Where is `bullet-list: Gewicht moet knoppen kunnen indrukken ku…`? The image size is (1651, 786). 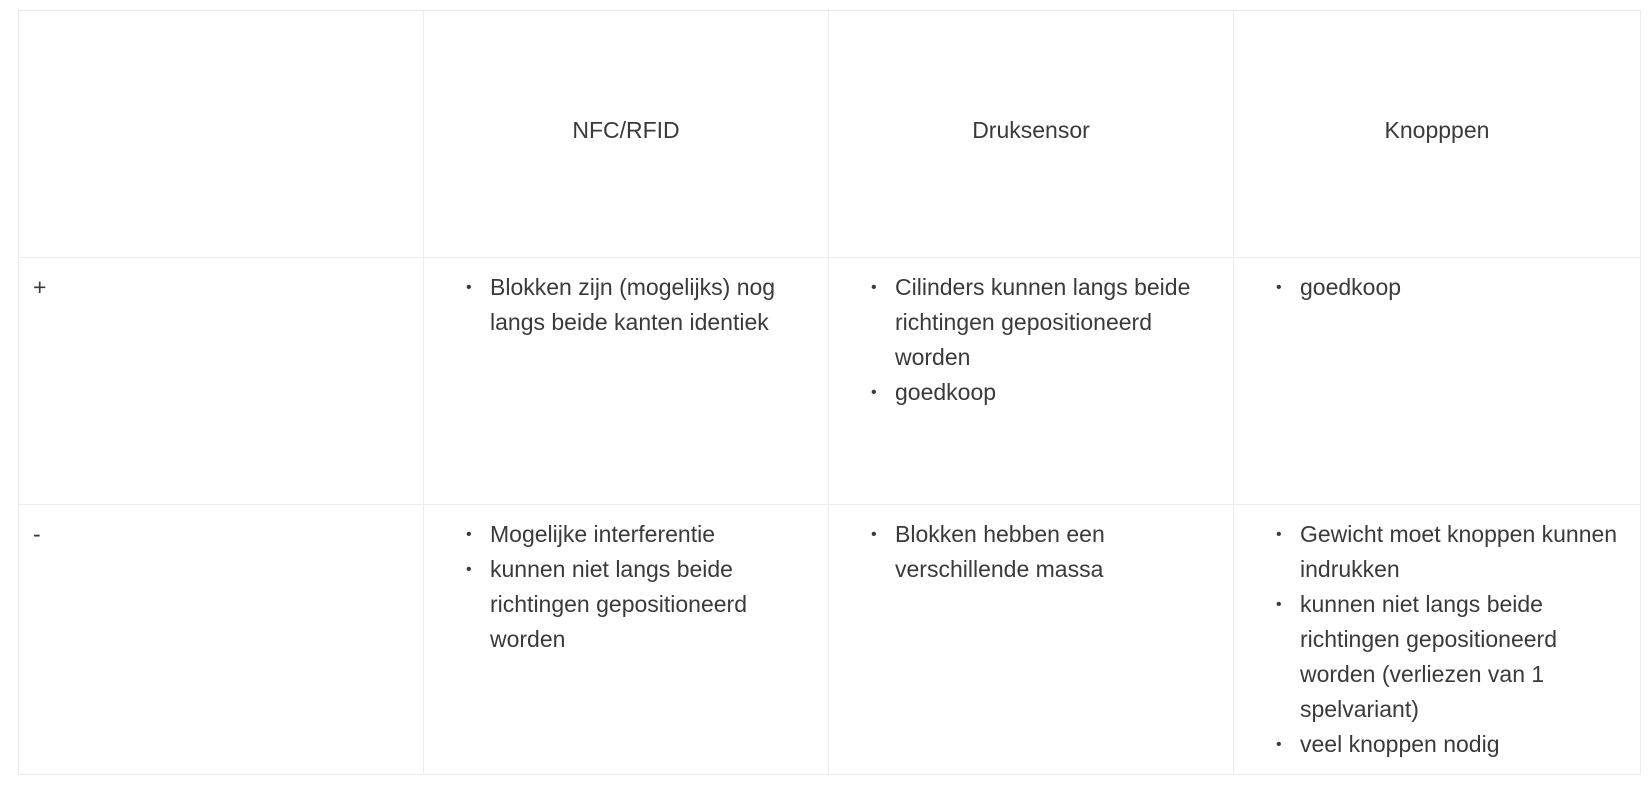
bullet-list: Gewicht moet knoppen kunnen indrukken ku… is located at coordinates (1437, 633).